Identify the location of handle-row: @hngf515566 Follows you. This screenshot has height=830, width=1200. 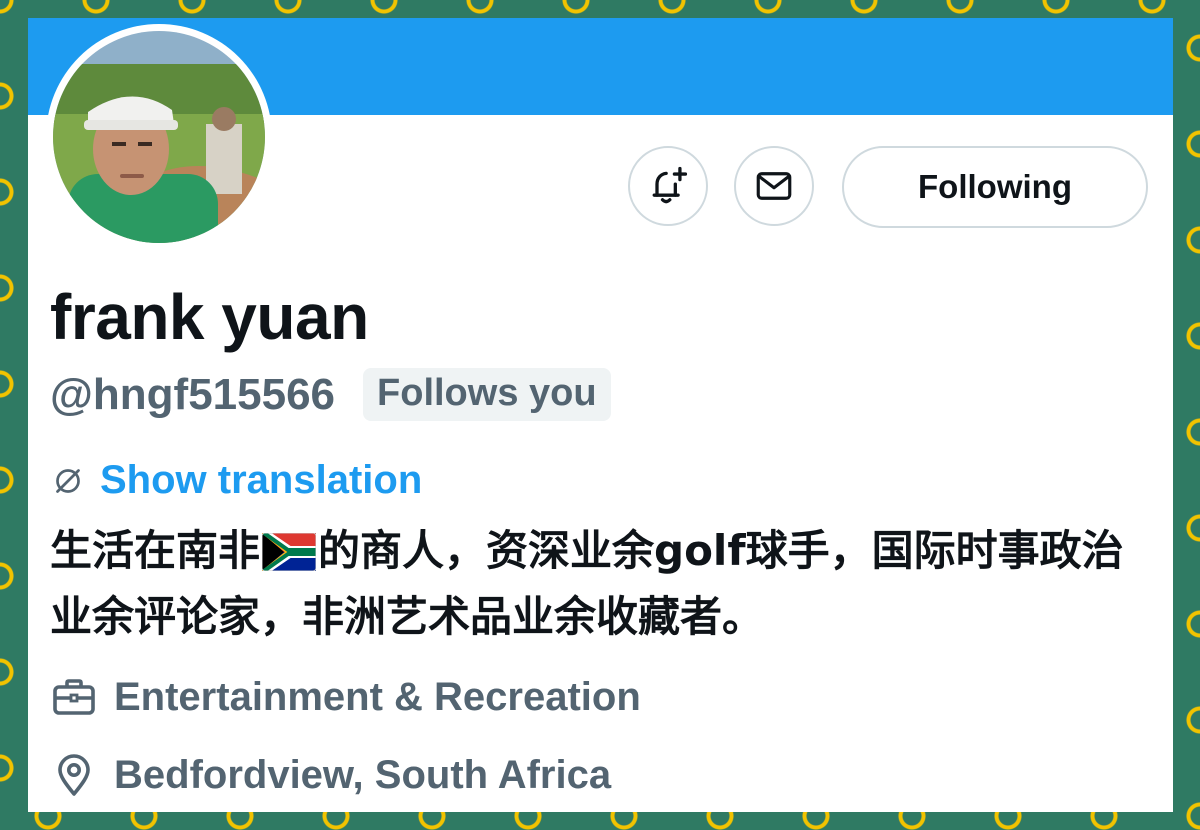
(330, 394).